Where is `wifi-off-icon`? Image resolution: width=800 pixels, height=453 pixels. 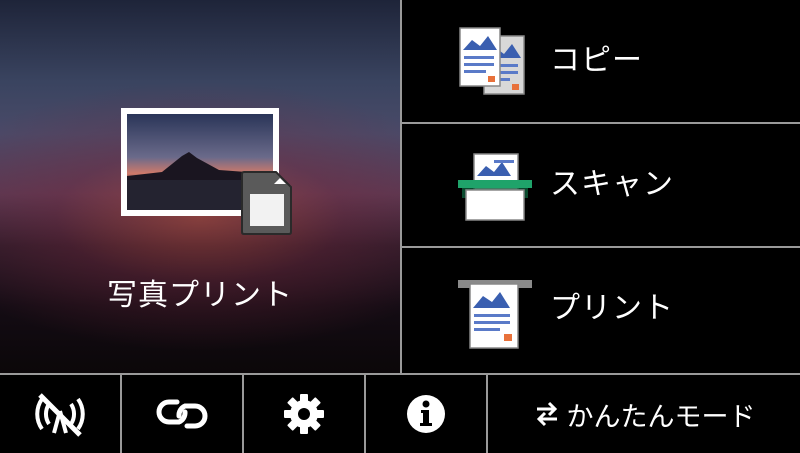 wifi-off-icon is located at coordinates (60, 415).